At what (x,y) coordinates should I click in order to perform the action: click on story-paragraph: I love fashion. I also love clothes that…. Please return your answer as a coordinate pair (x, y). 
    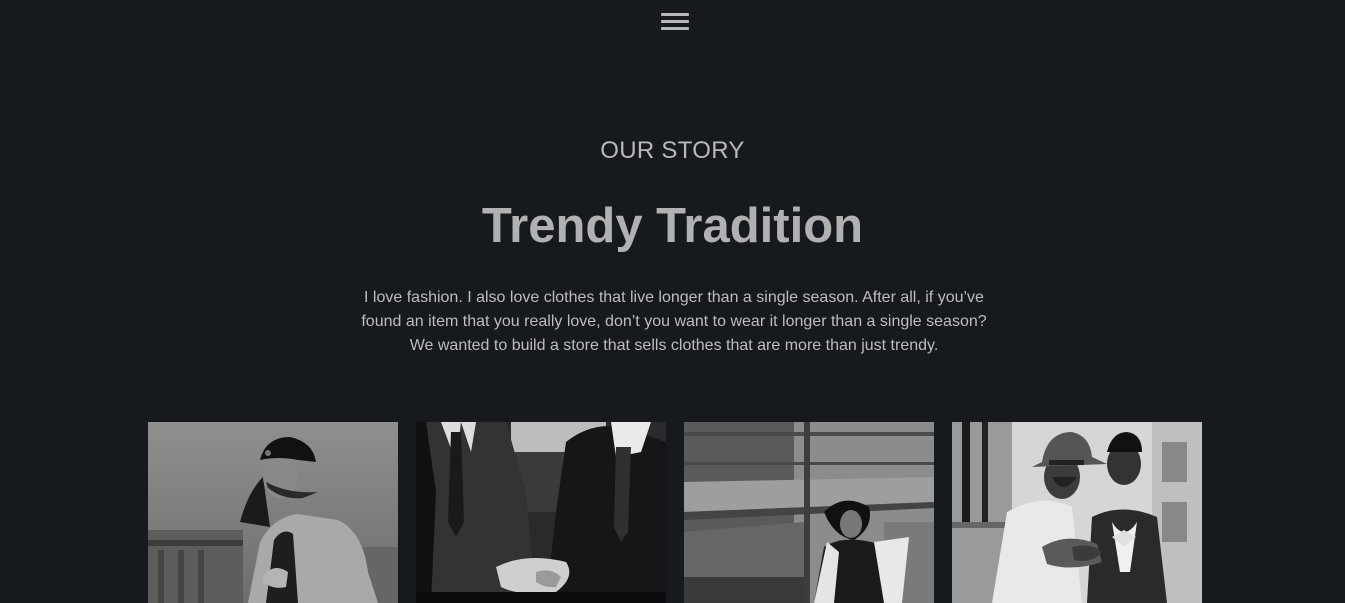
    Looking at the image, I should click on (674, 321).